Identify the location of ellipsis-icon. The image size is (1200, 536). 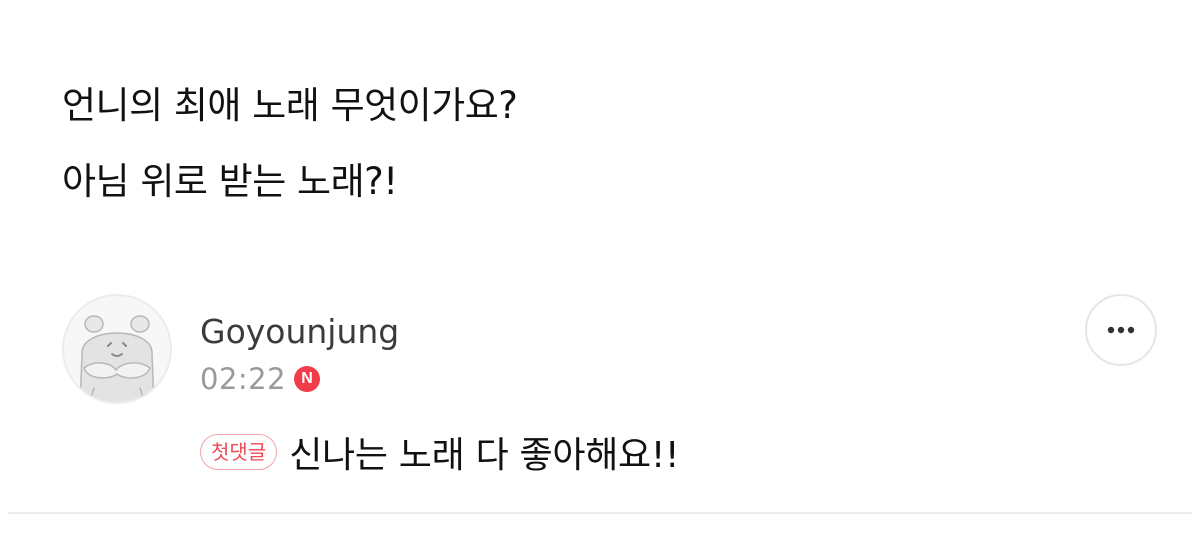
(1121, 330).